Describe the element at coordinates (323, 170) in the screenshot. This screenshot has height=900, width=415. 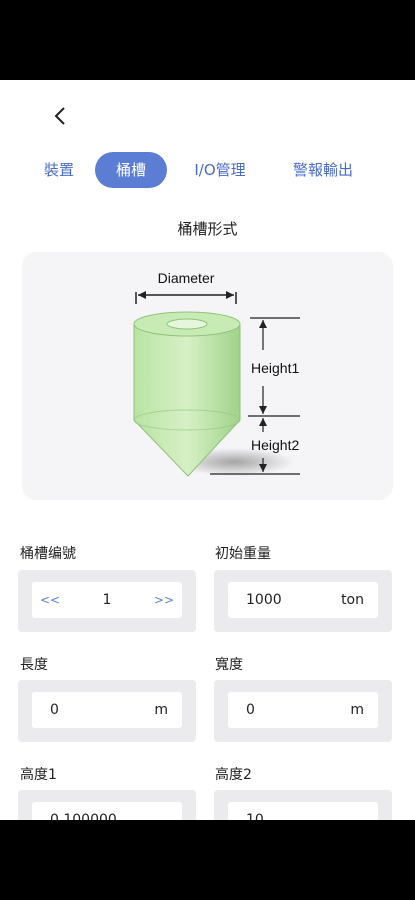
I see `tab-alarm-output: 警報輸出` at that location.